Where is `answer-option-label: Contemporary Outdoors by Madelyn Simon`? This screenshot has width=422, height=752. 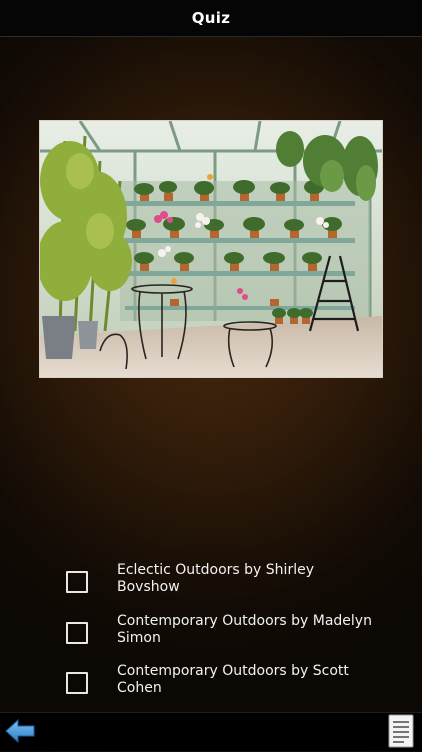 answer-option-label: Contemporary Outdoors by Madelyn Simon is located at coordinates (244, 629).